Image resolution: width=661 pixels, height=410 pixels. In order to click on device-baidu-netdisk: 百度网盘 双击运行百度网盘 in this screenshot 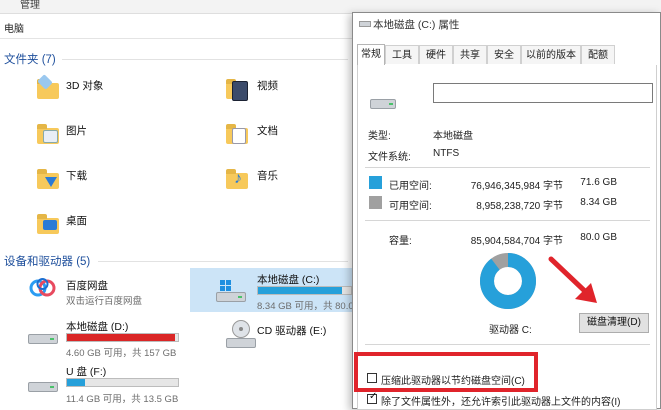, I will do `click(108, 291)`.